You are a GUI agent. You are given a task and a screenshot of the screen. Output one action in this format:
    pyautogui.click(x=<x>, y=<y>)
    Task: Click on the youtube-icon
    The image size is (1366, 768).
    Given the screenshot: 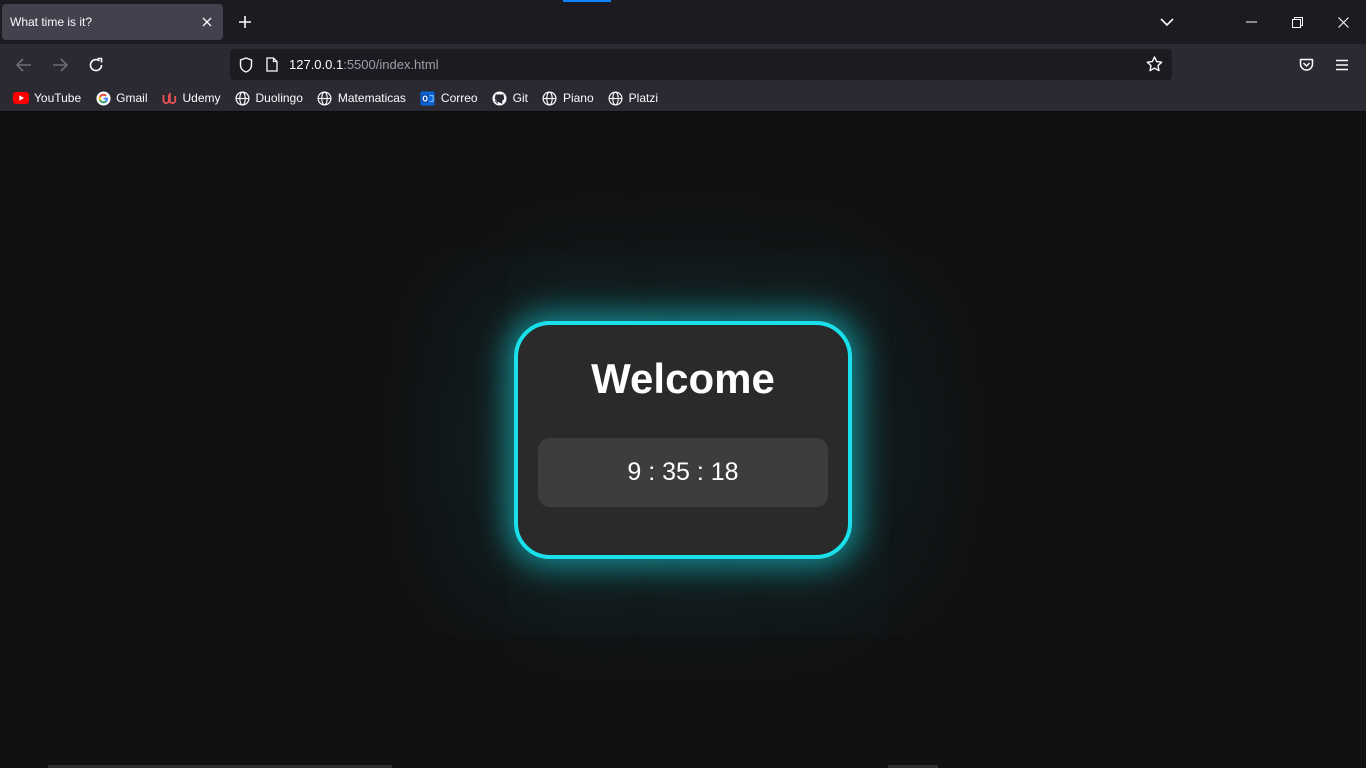 What is the action you would take?
    pyautogui.click(x=21, y=98)
    